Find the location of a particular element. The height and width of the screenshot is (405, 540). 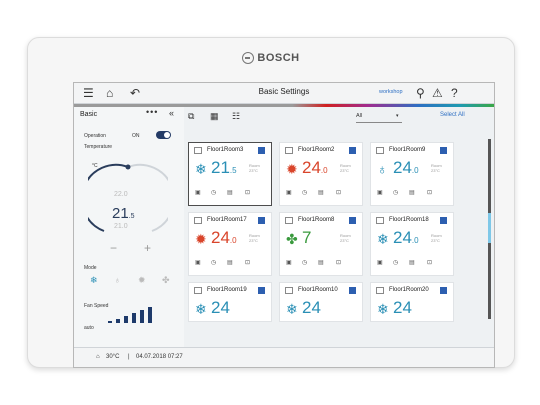

fit-icon: ⧉ is located at coordinates (191, 116).